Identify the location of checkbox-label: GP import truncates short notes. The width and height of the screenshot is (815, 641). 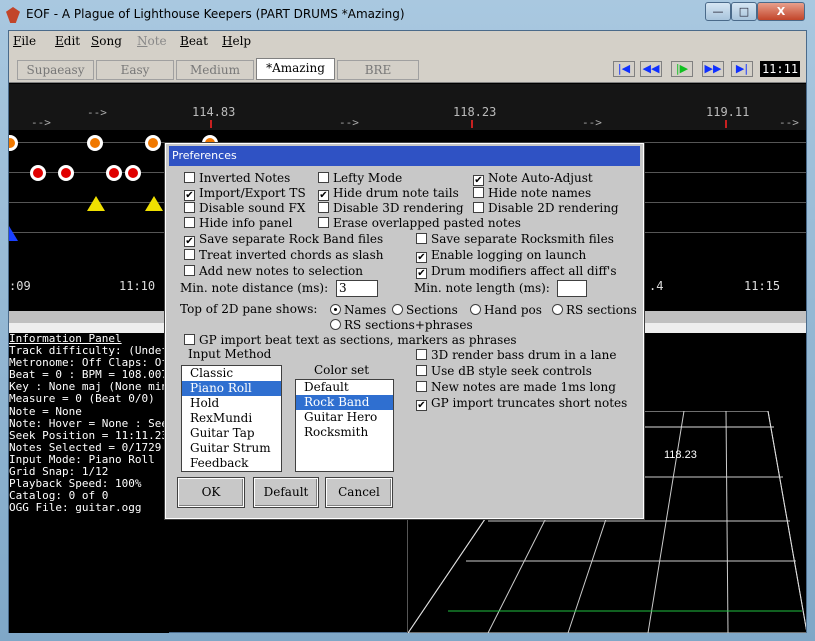
(529, 403).